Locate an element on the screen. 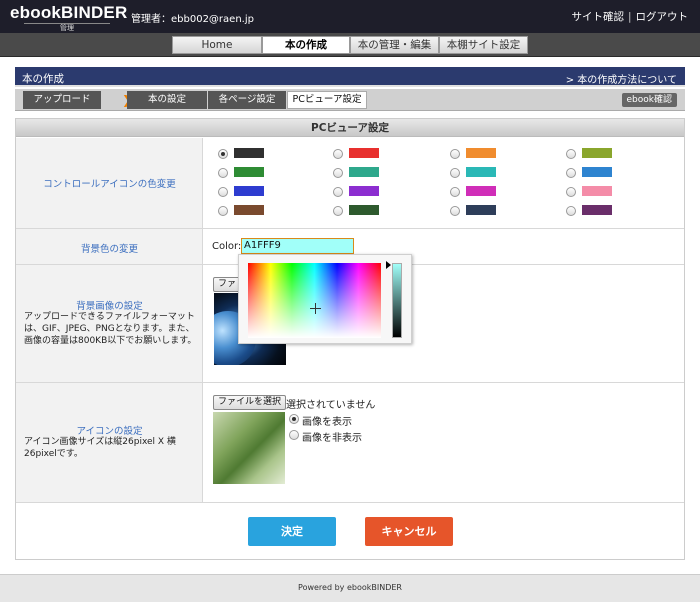  header-links: サイト確認 | ログアウト is located at coordinates (629, 16).